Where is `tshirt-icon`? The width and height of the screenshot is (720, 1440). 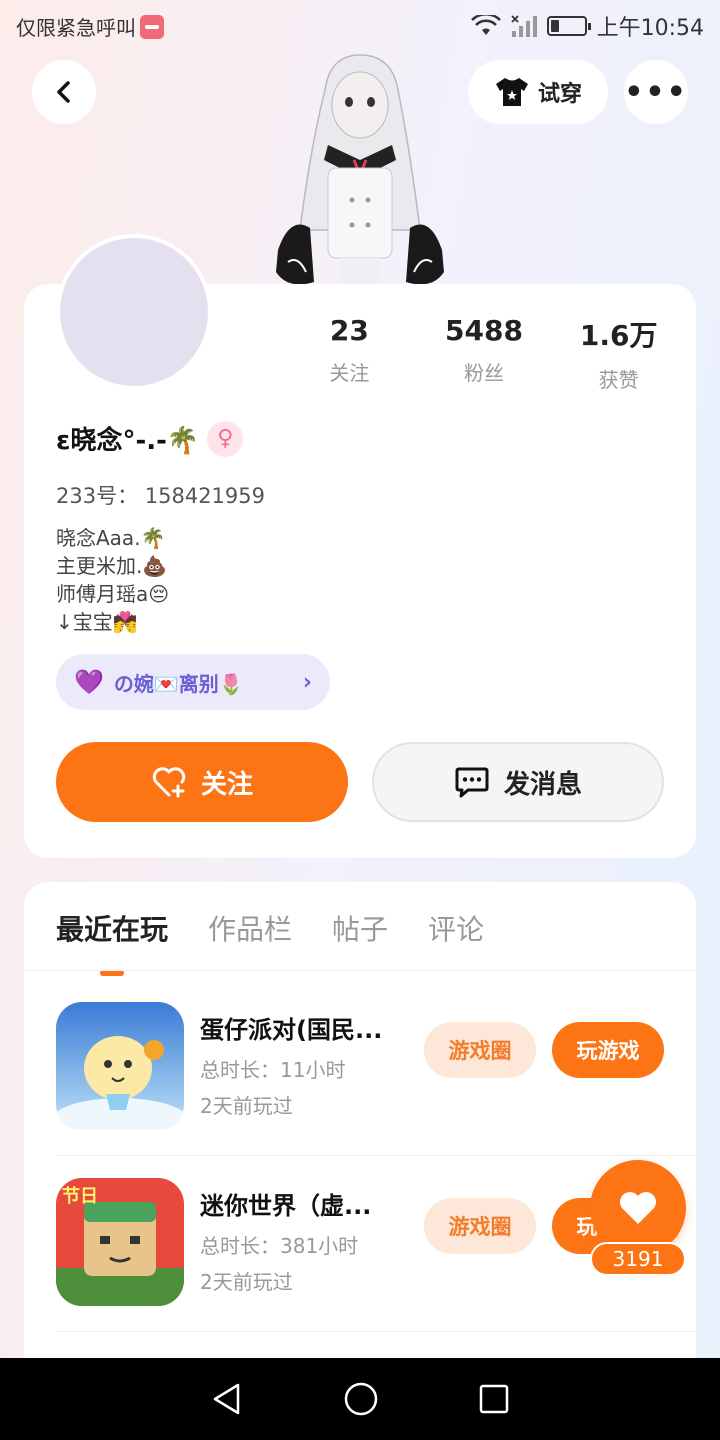
tshirt-icon is located at coordinates (511, 92).